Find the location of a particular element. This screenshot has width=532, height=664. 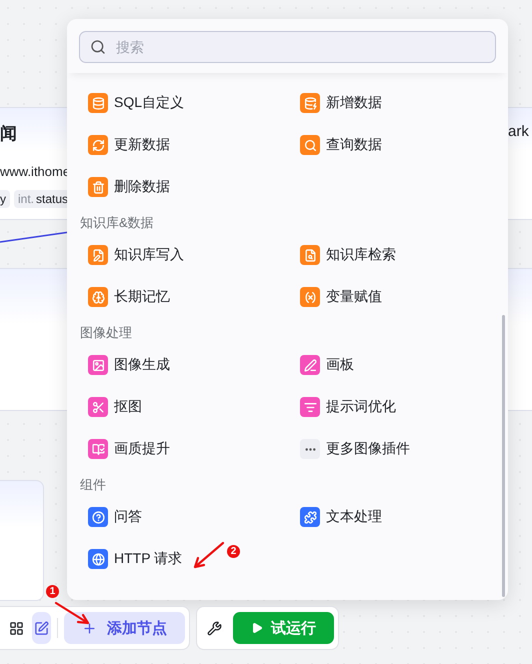

scrollbar is located at coordinates (503, 456).